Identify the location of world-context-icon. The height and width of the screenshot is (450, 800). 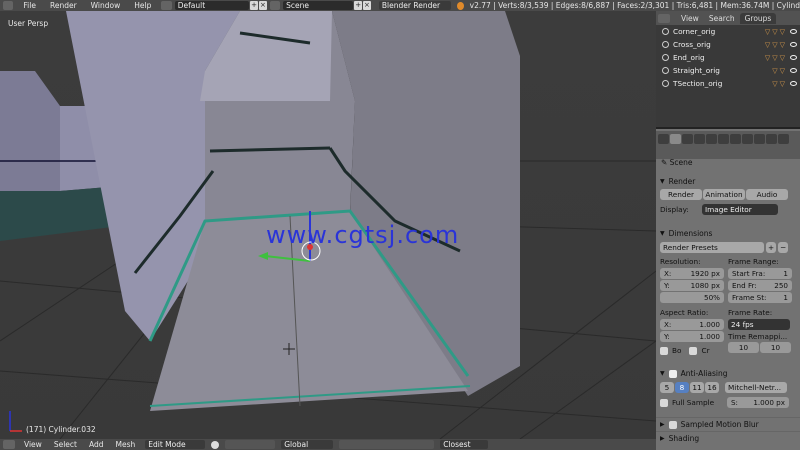
(711, 139).